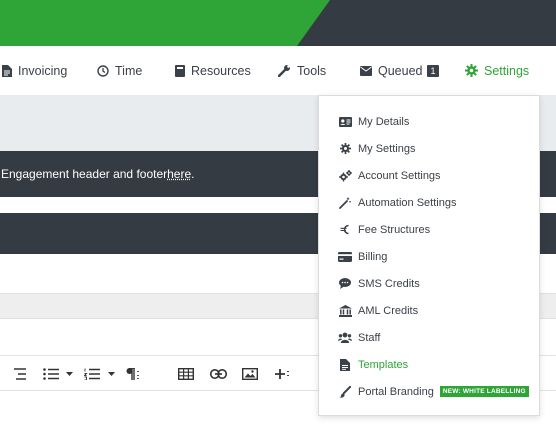  Describe the element at coordinates (345, 203) in the screenshot. I see `magic-wand-icon` at that location.